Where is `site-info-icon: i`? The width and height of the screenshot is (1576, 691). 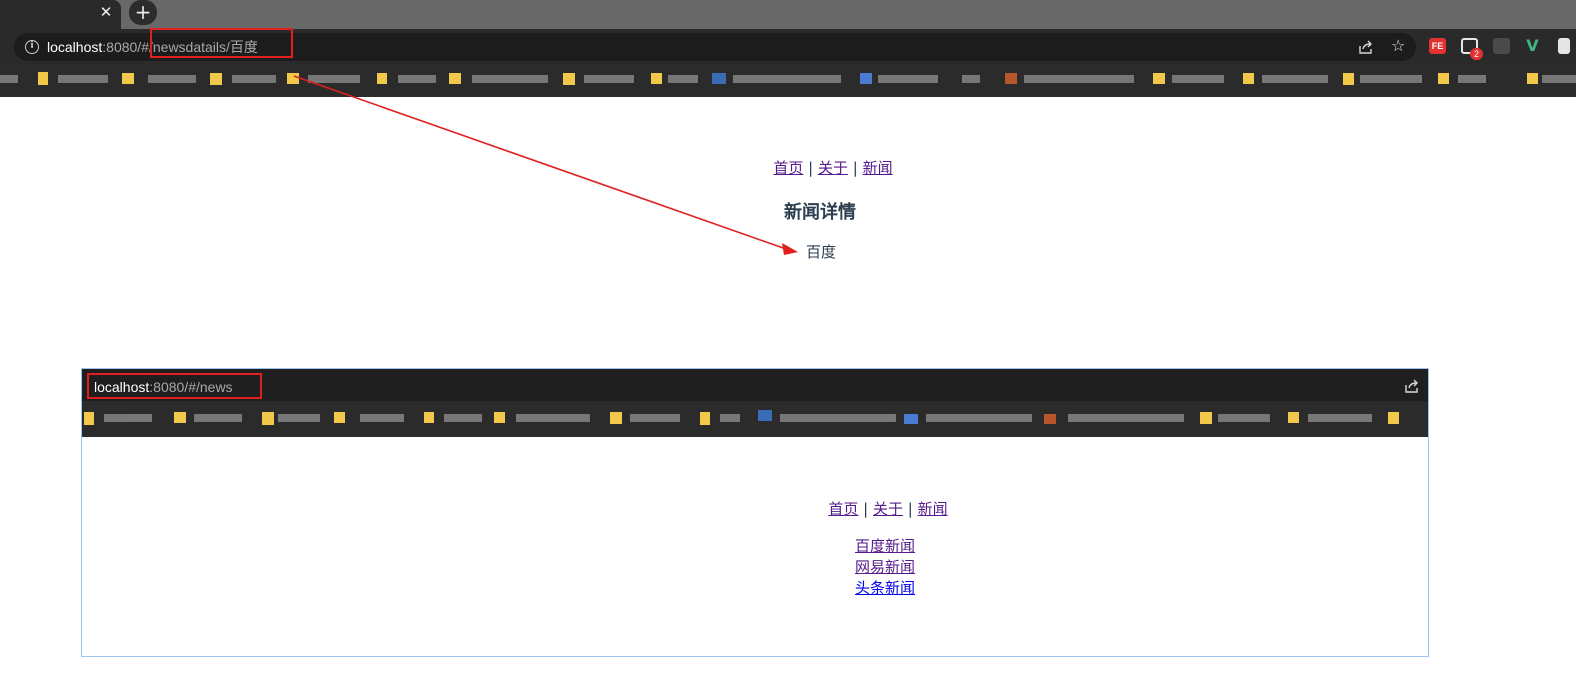
site-info-icon: i is located at coordinates (32, 47).